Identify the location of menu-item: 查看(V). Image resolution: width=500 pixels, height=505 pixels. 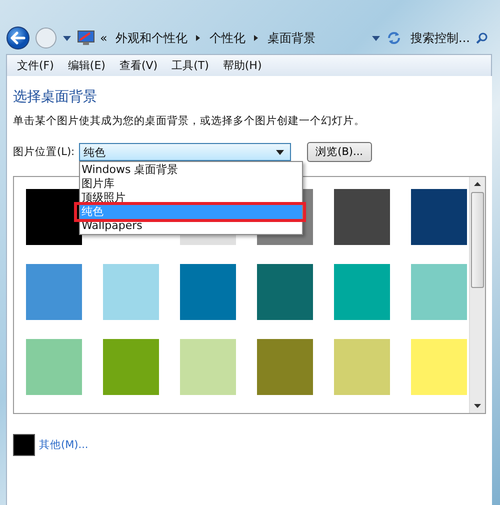
(138, 65).